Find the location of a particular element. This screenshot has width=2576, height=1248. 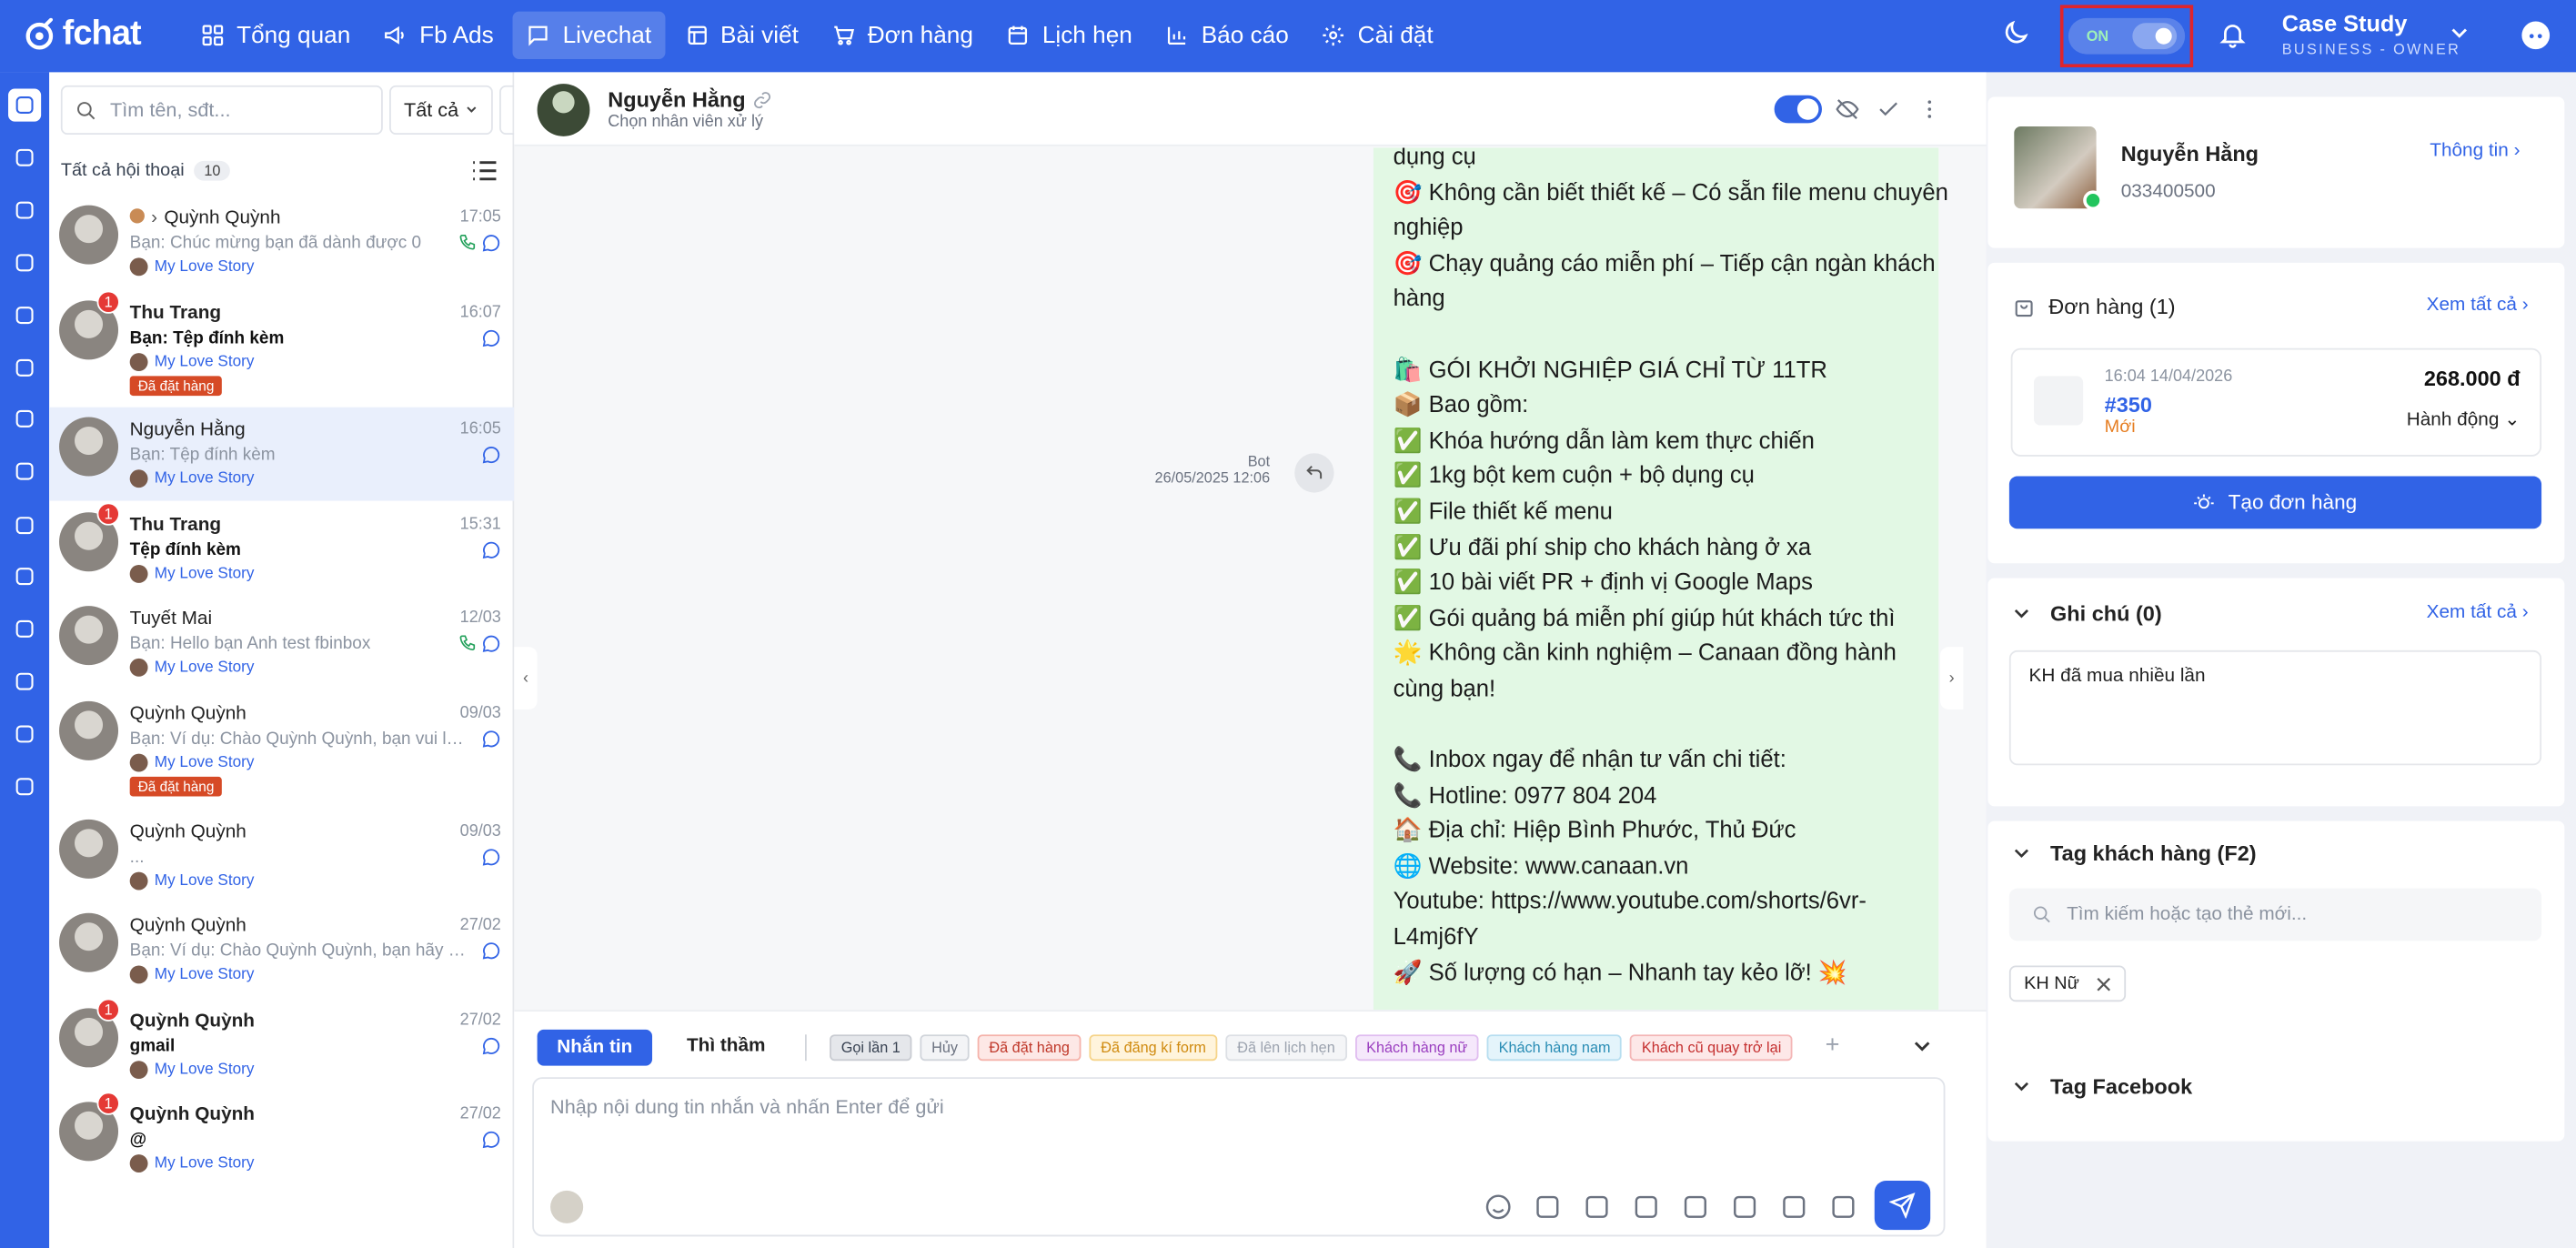

fchat-logo: fchat is located at coordinates (82, 34).